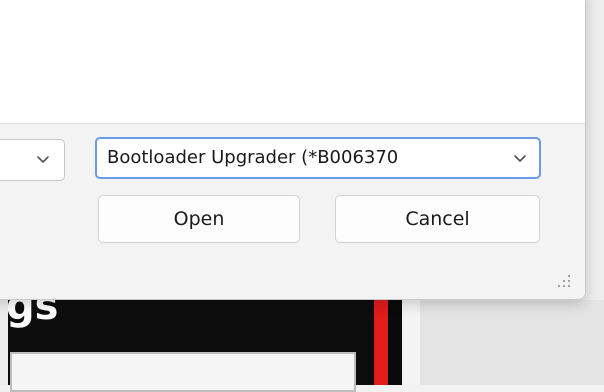  I want to click on file-name-combo, so click(32, 160).